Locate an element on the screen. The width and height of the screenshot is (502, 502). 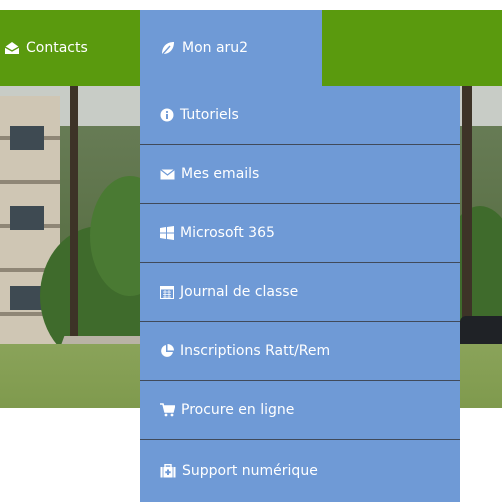
menu-item-label: Procure en ligne is located at coordinates (238, 410).